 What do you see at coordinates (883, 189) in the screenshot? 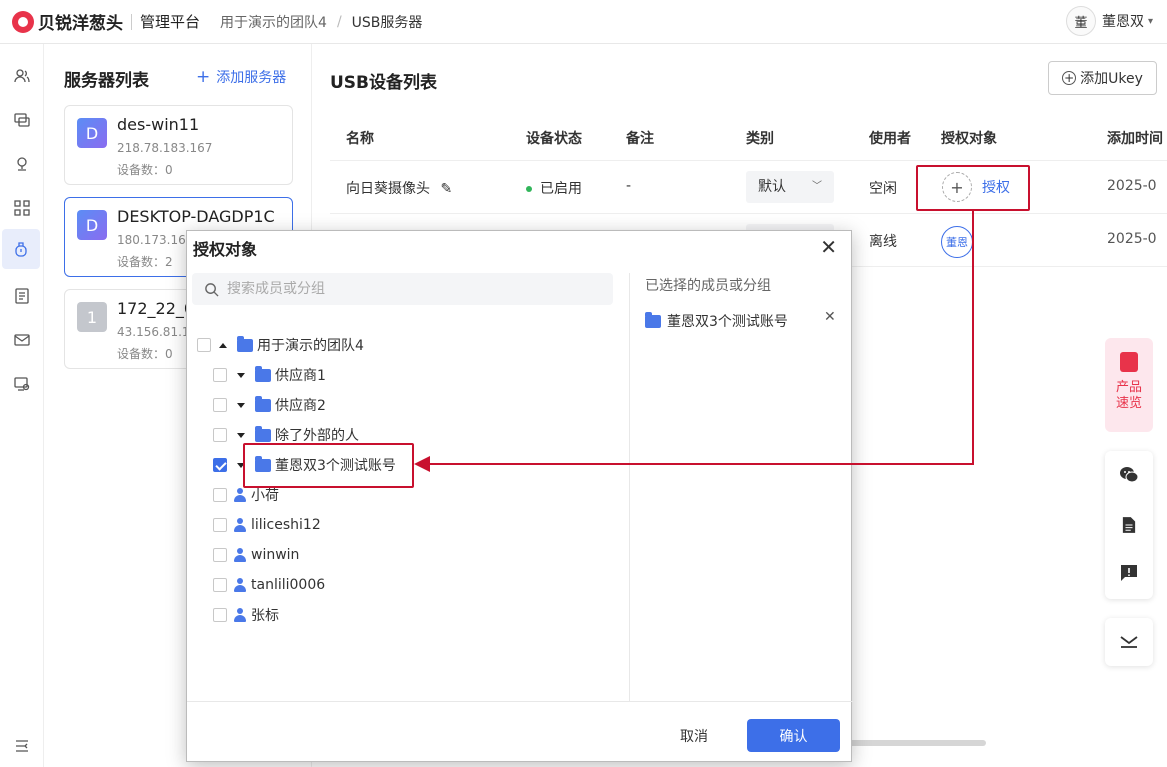
I see `device-user: 空闲` at bounding box center [883, 189].